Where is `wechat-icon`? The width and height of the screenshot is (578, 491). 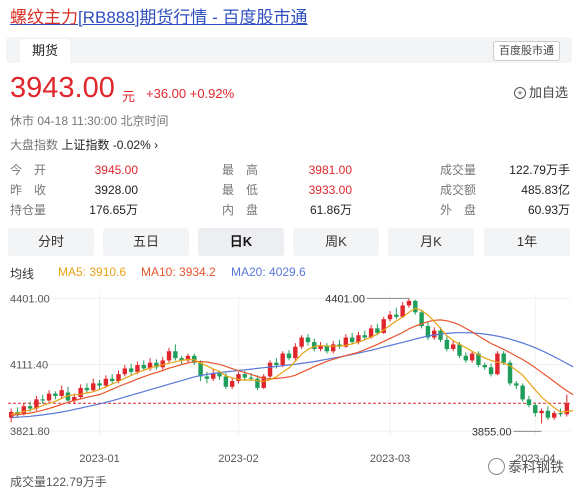
wechat-icon is located at coordinates (496, 466).